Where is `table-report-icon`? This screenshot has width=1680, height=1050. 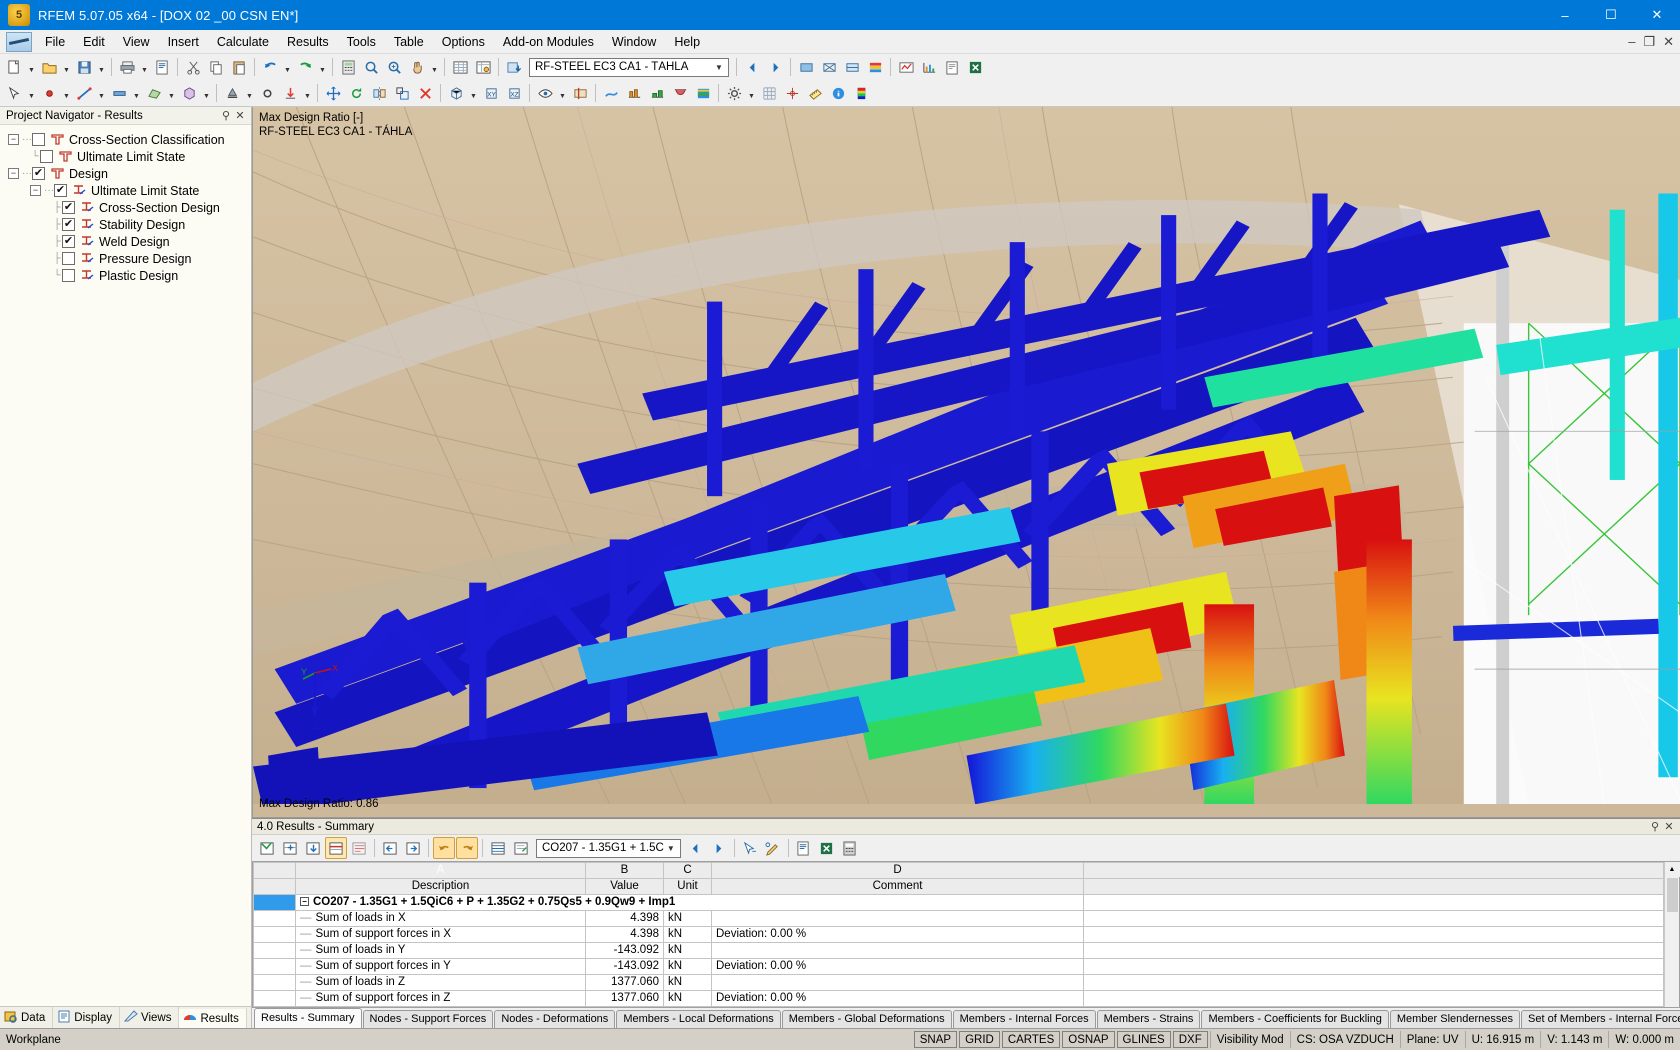 table-report-icon is located at coordinates (804, 848).